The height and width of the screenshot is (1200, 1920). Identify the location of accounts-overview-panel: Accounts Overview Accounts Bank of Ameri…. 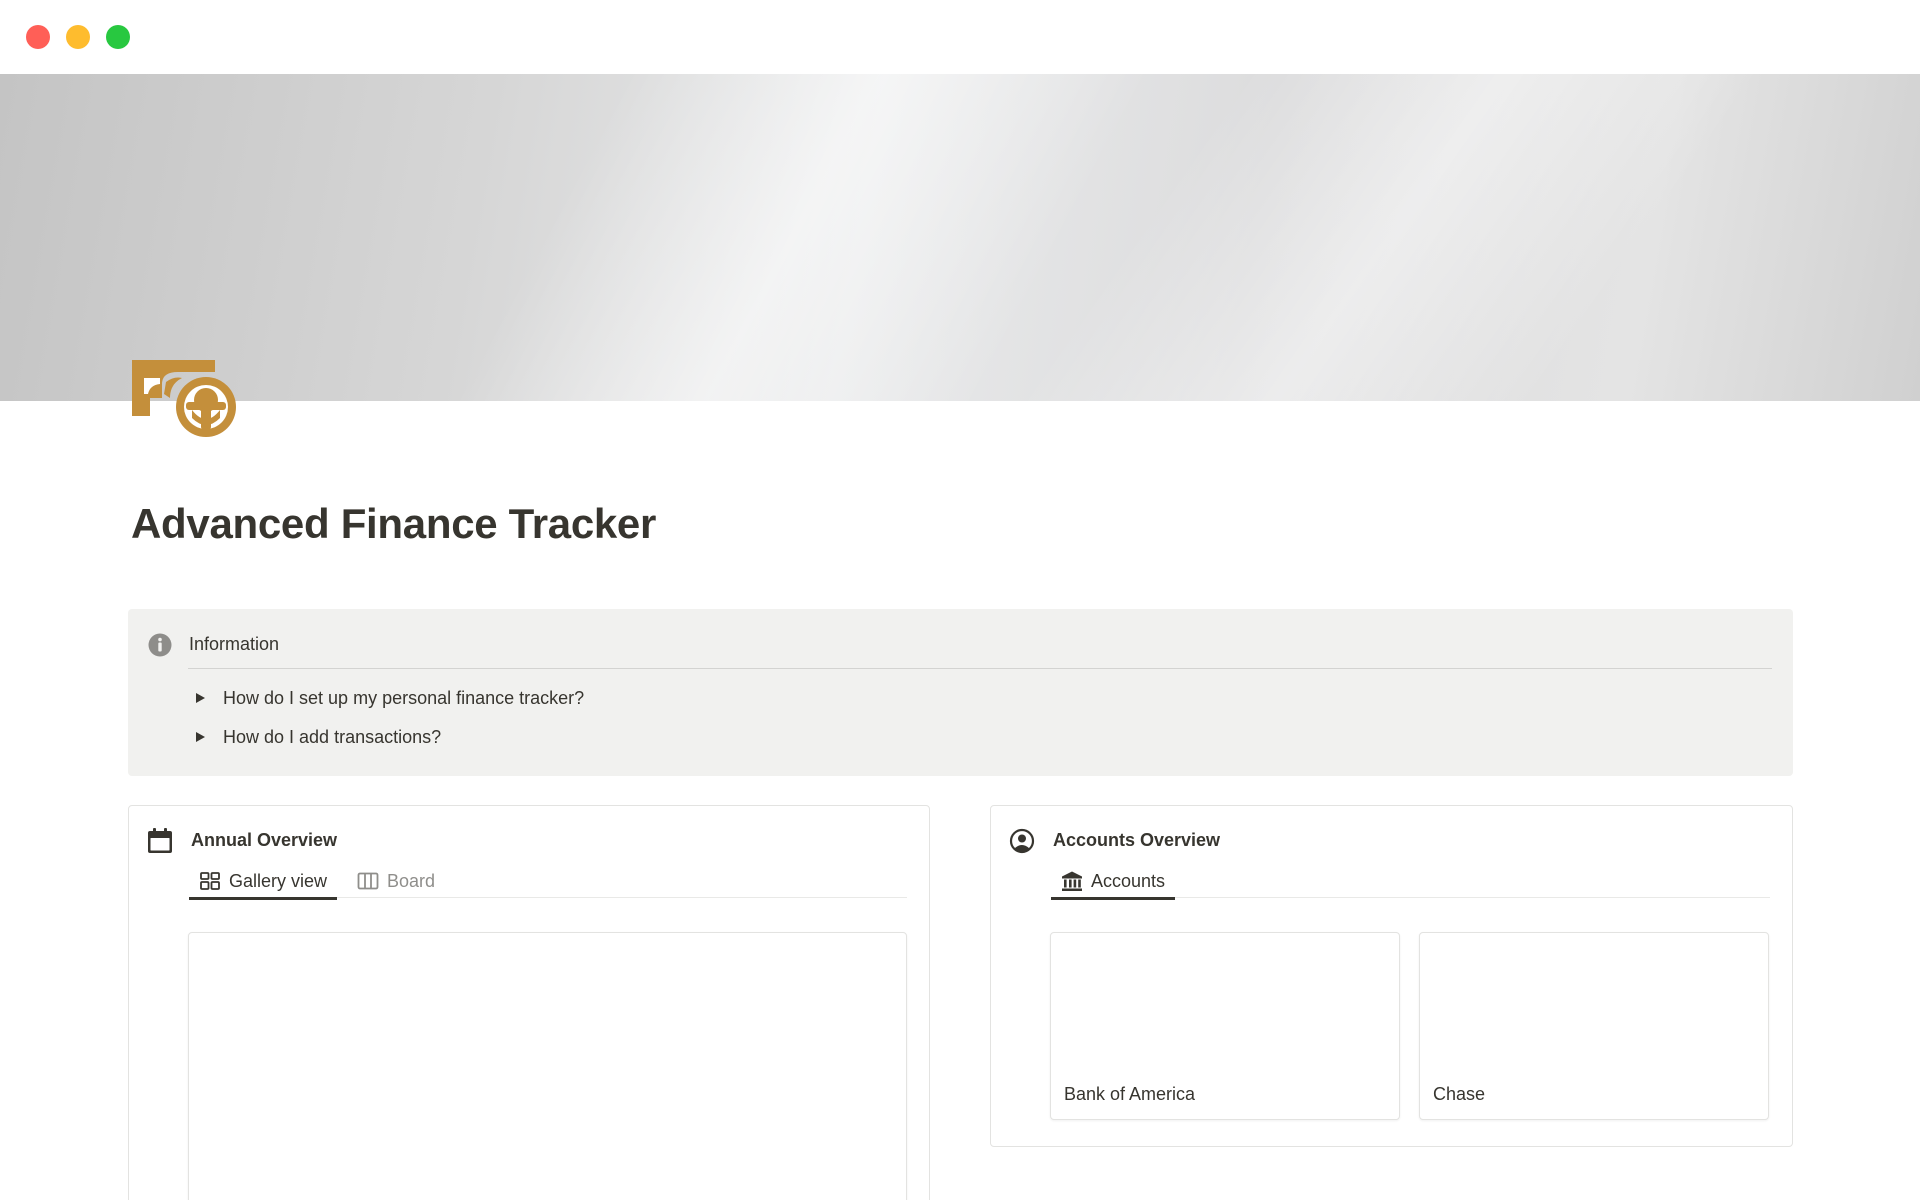
(1391, 976).